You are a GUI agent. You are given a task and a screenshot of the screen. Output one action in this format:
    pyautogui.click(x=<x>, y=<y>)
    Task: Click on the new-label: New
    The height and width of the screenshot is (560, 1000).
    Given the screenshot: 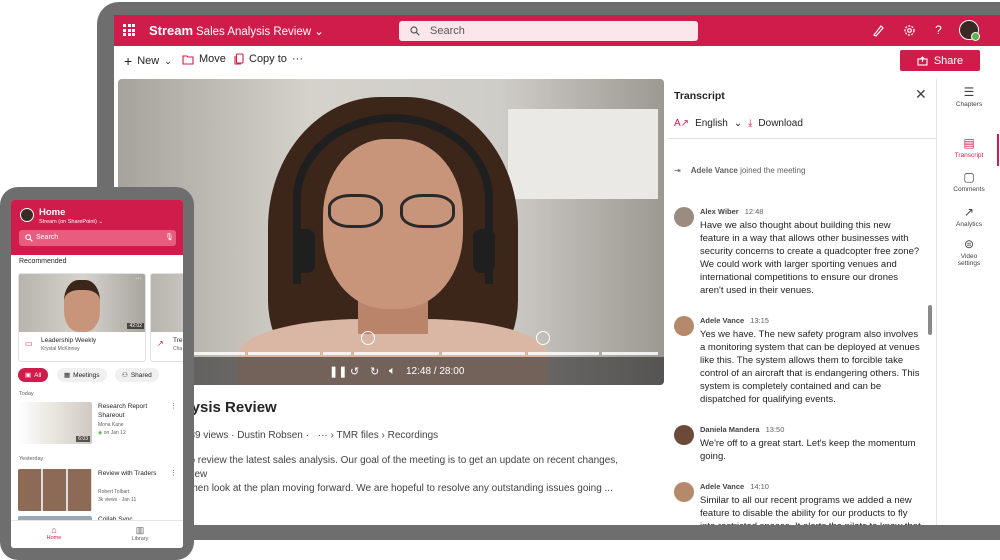 What is the action you would take?
    pyautogui.click(x=148, y=61)
    